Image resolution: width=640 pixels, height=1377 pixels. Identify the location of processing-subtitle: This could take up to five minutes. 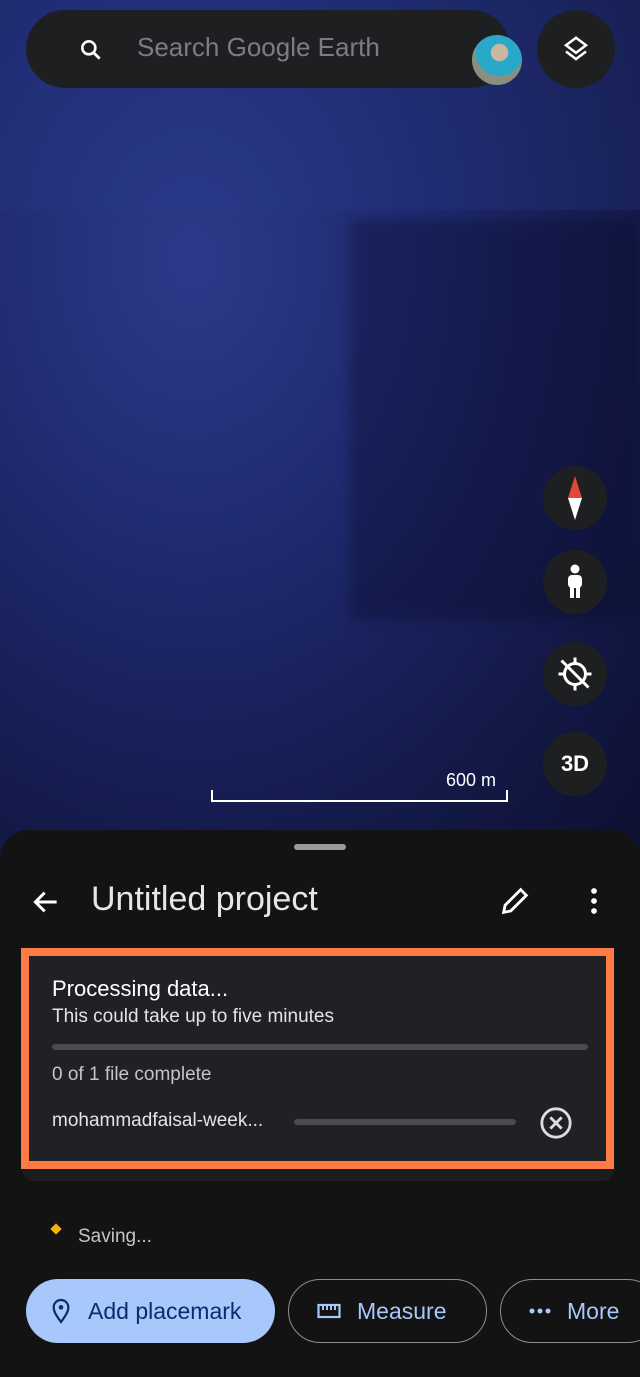
(193, 1016).